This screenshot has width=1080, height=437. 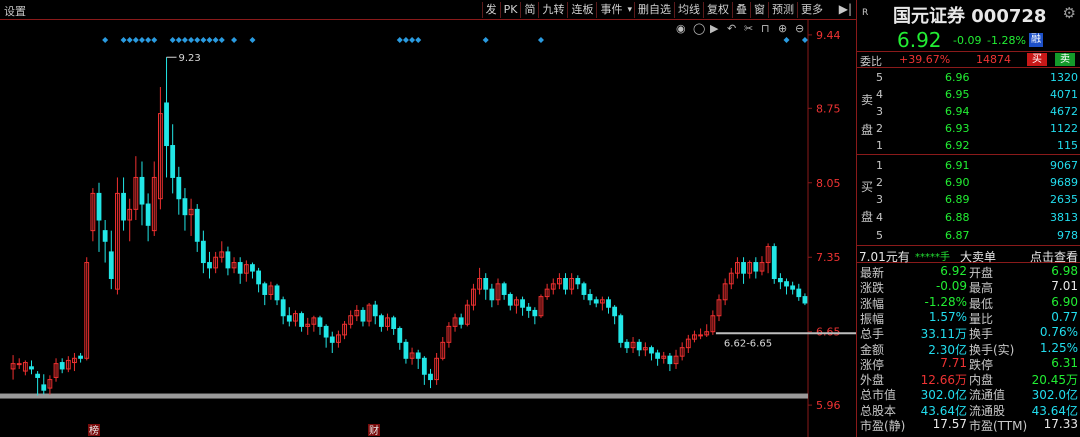 I want to click on toolbar-item: 九转, so click(x=552, y=10).